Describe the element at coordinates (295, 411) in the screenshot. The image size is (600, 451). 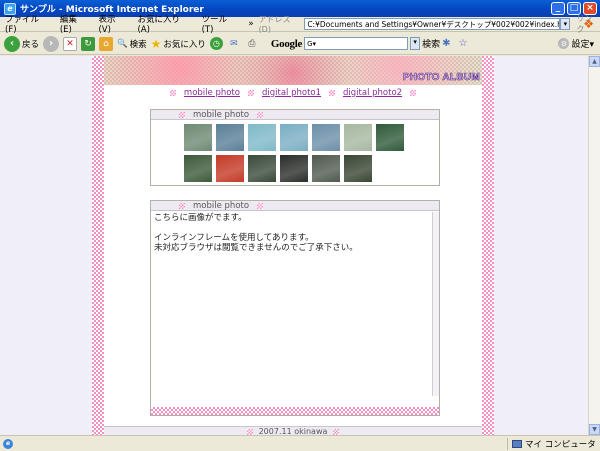
I see `viewer-footer-pattern` at that location.